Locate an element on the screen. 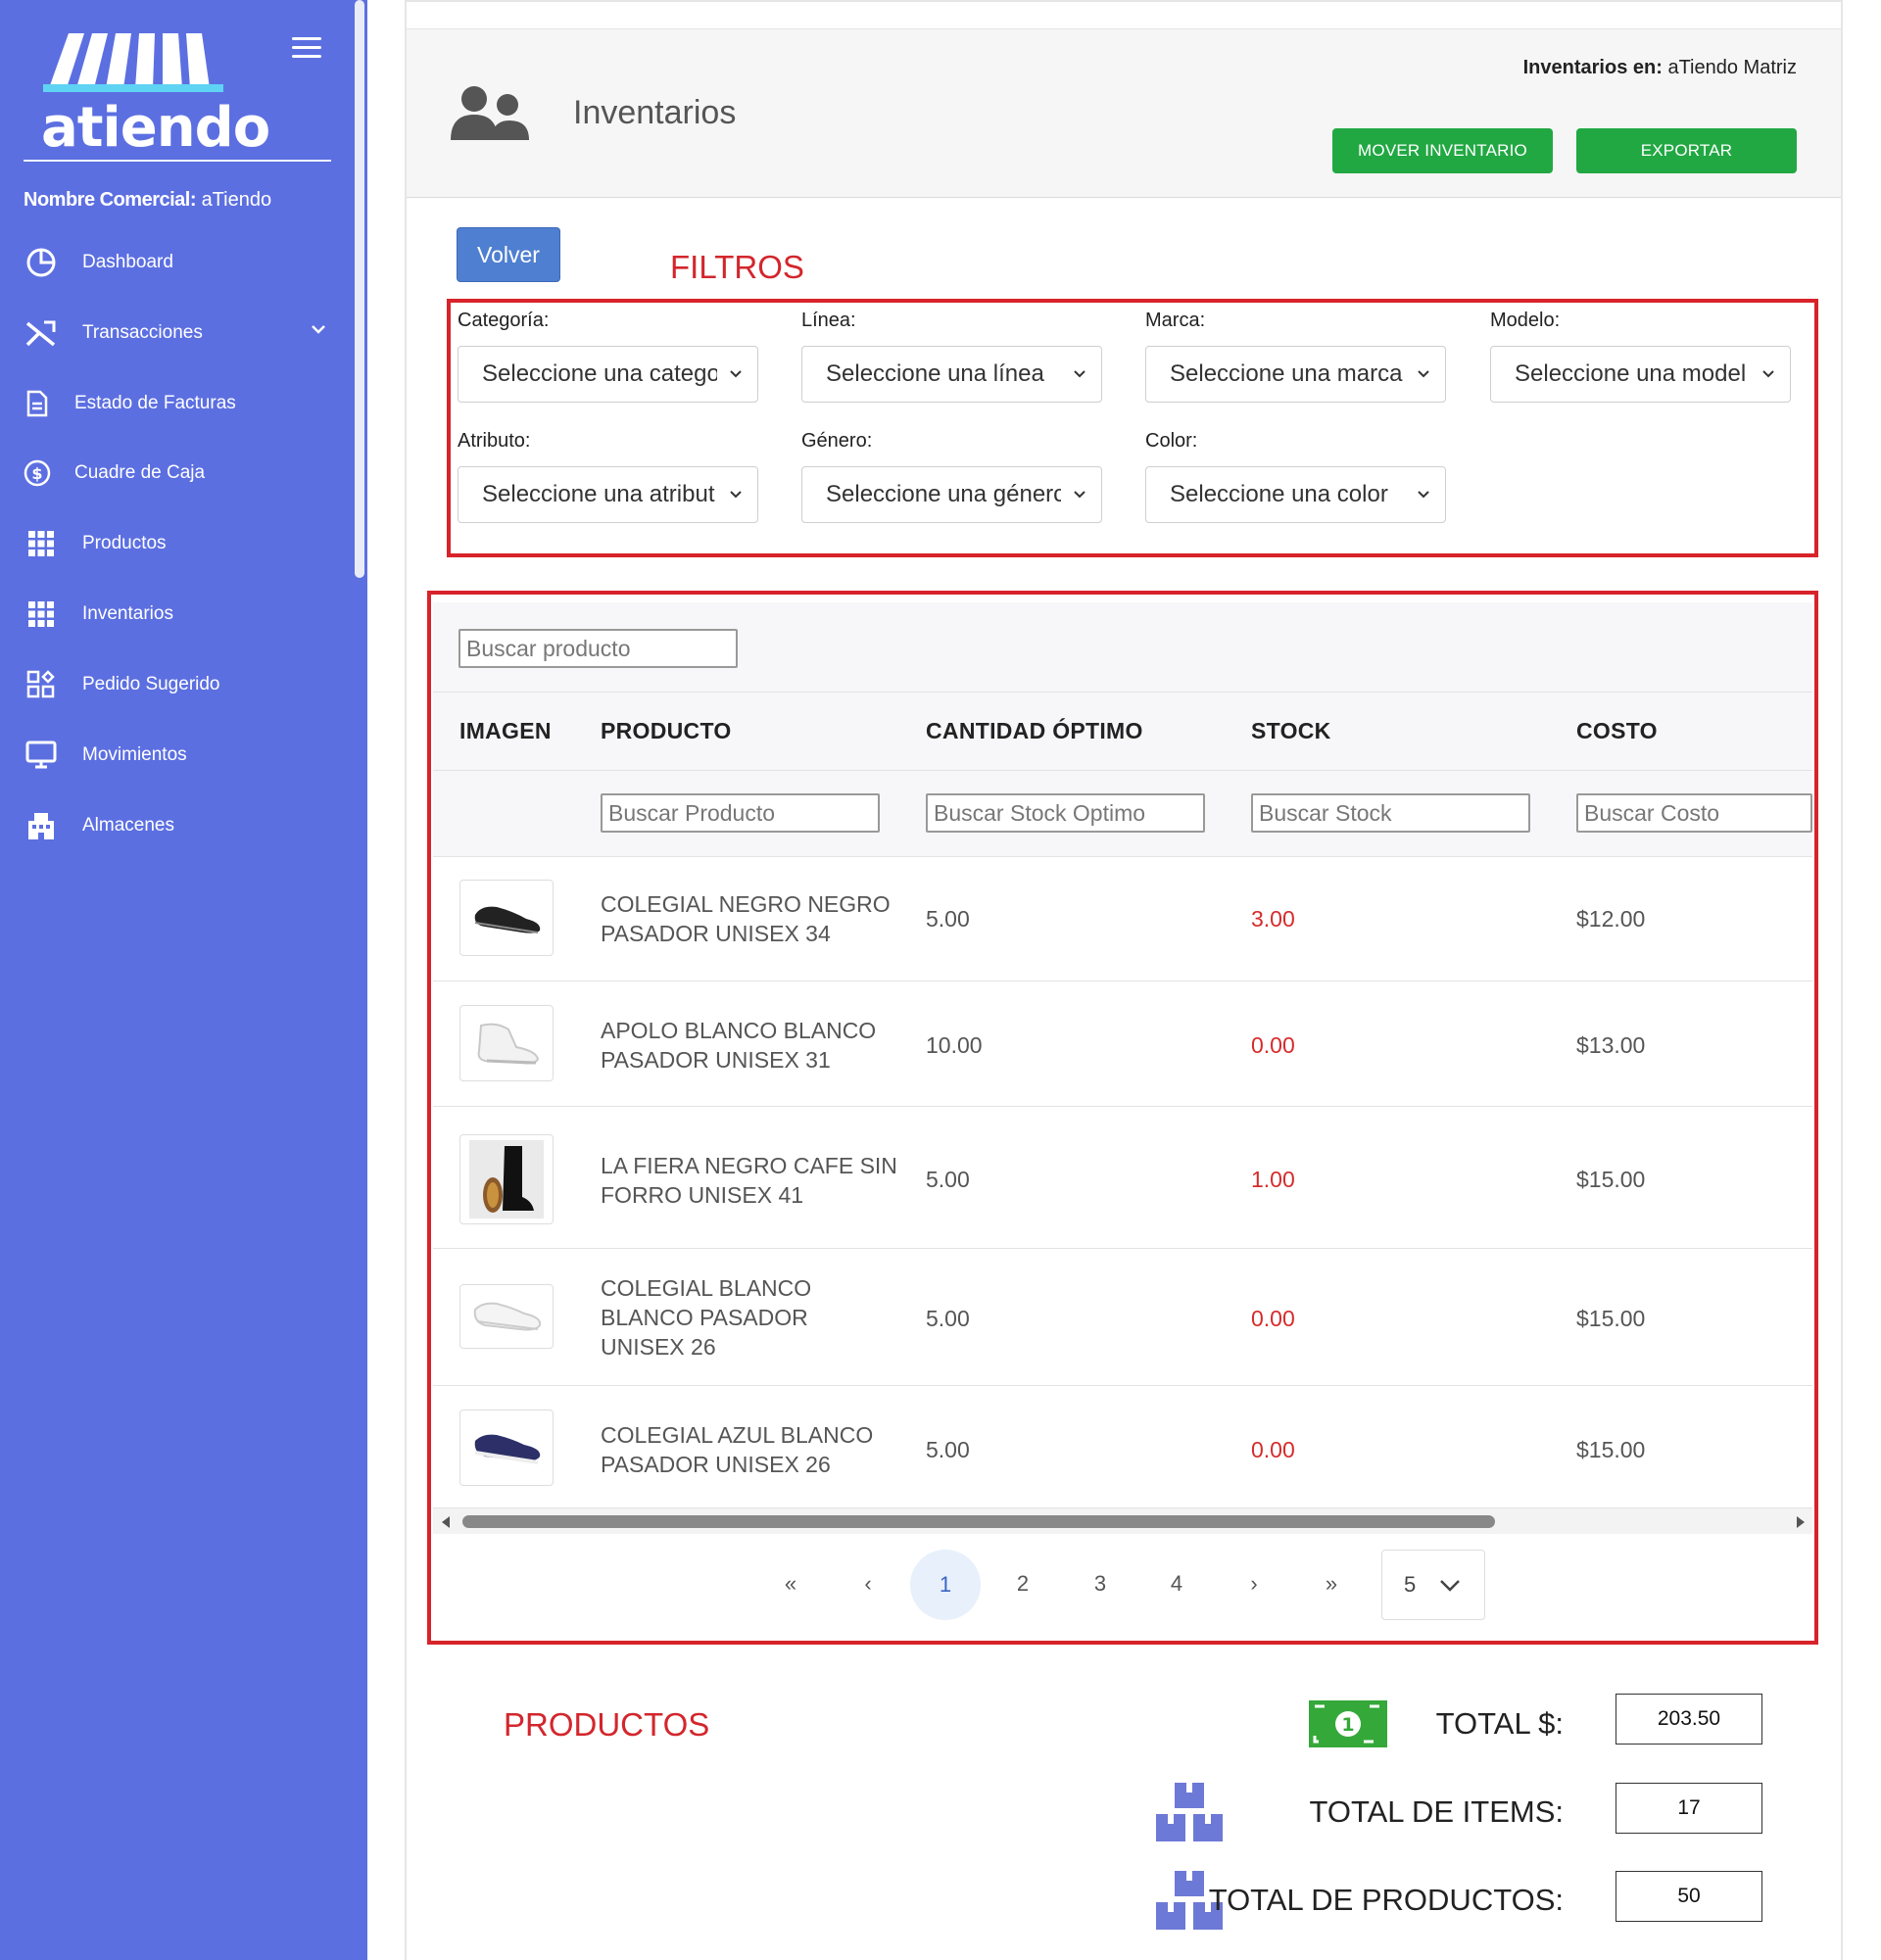  sidebar-item-label: Transacciones is located at coordinates (142, 332).